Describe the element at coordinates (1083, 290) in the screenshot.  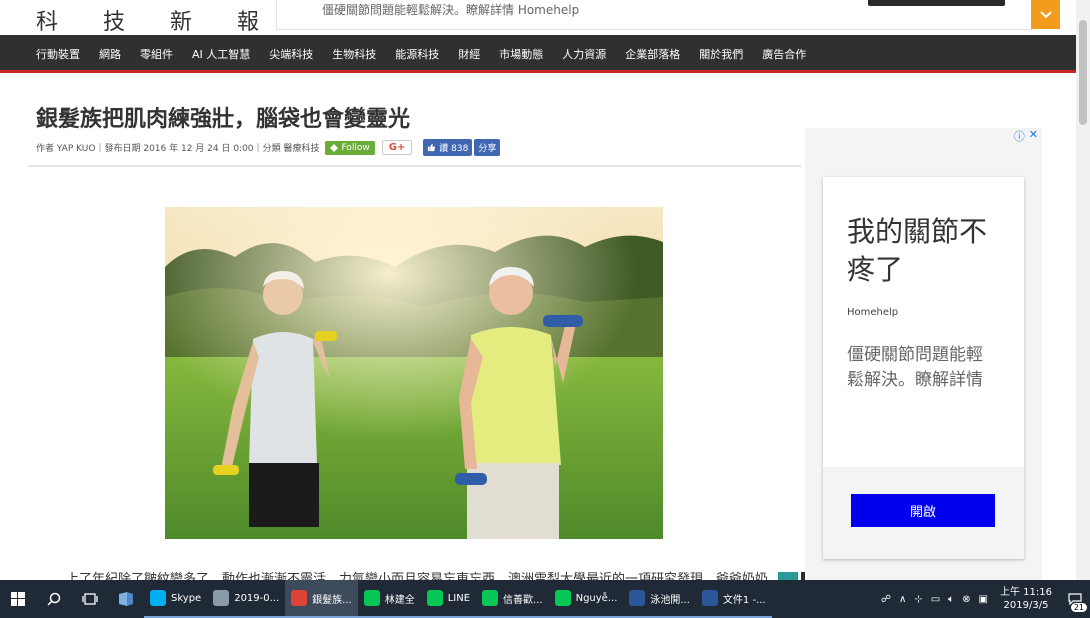
I see `page-scrollbar` at that location.